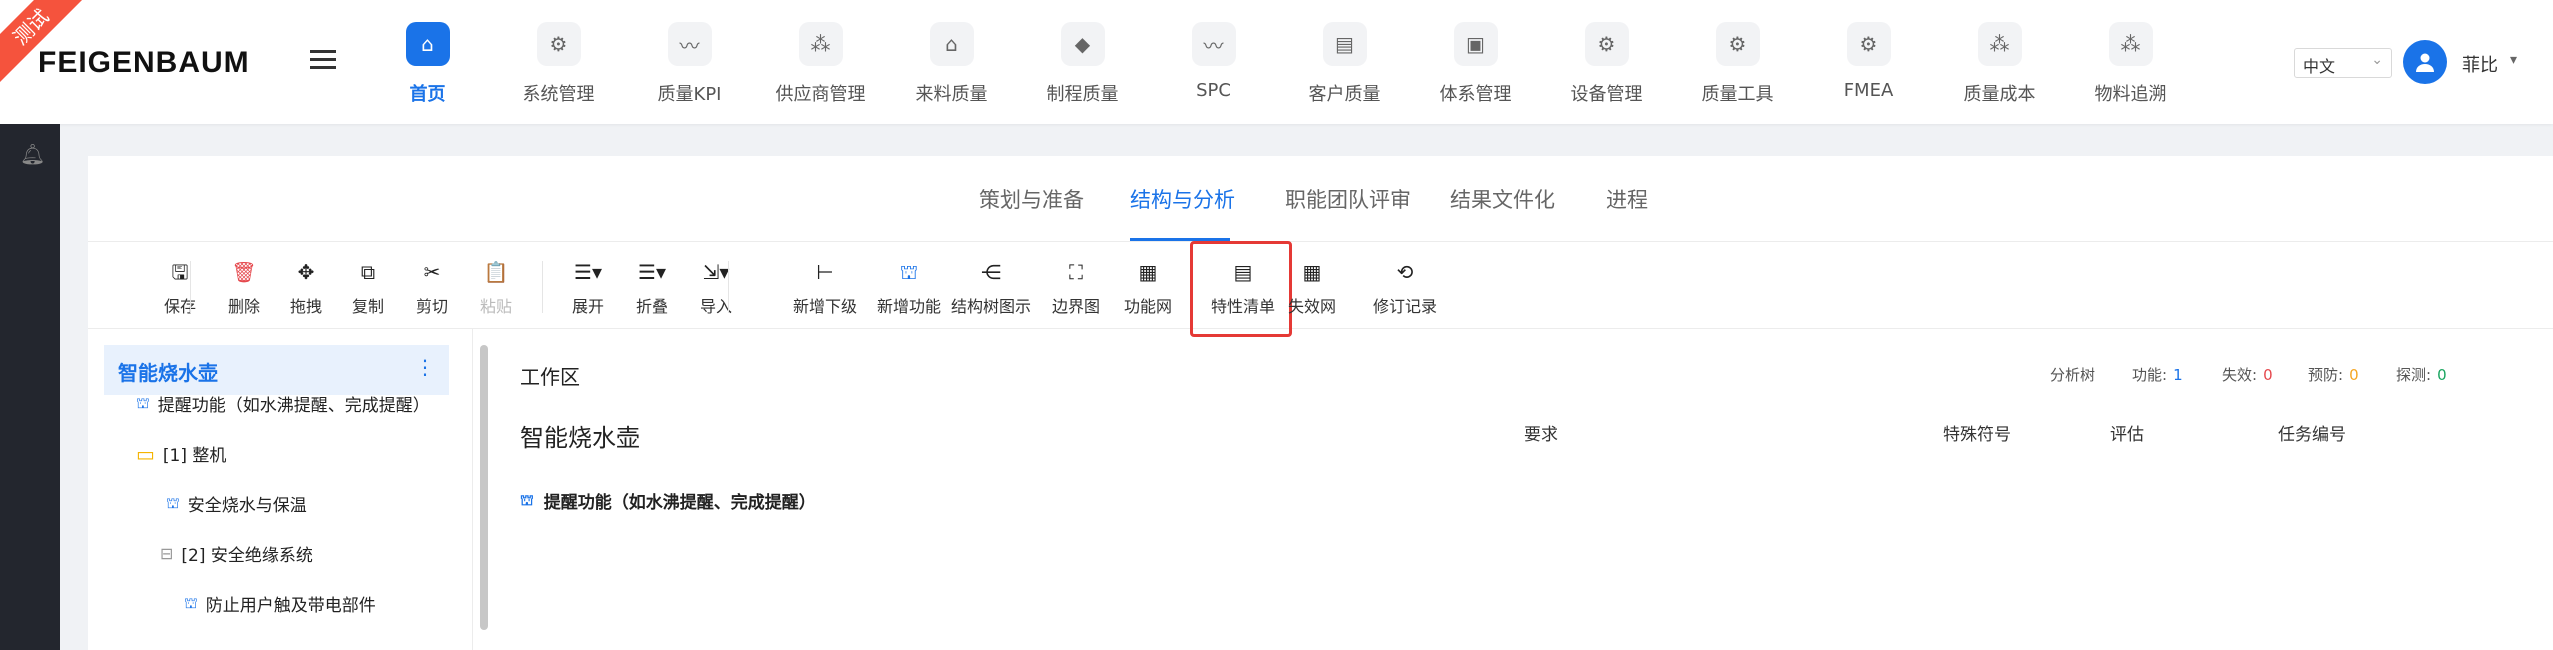 Image resolution: width=2553 pixels, height=650 pixels. I want to click on nav-item-11: ⚙ FMEA, so click(1868, 62).